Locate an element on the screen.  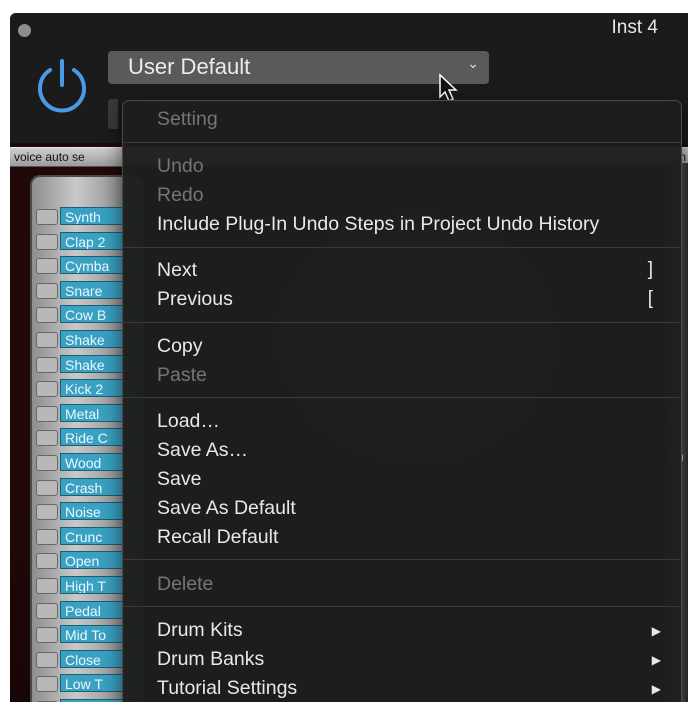
close-button is located at coordinates (24, 30).